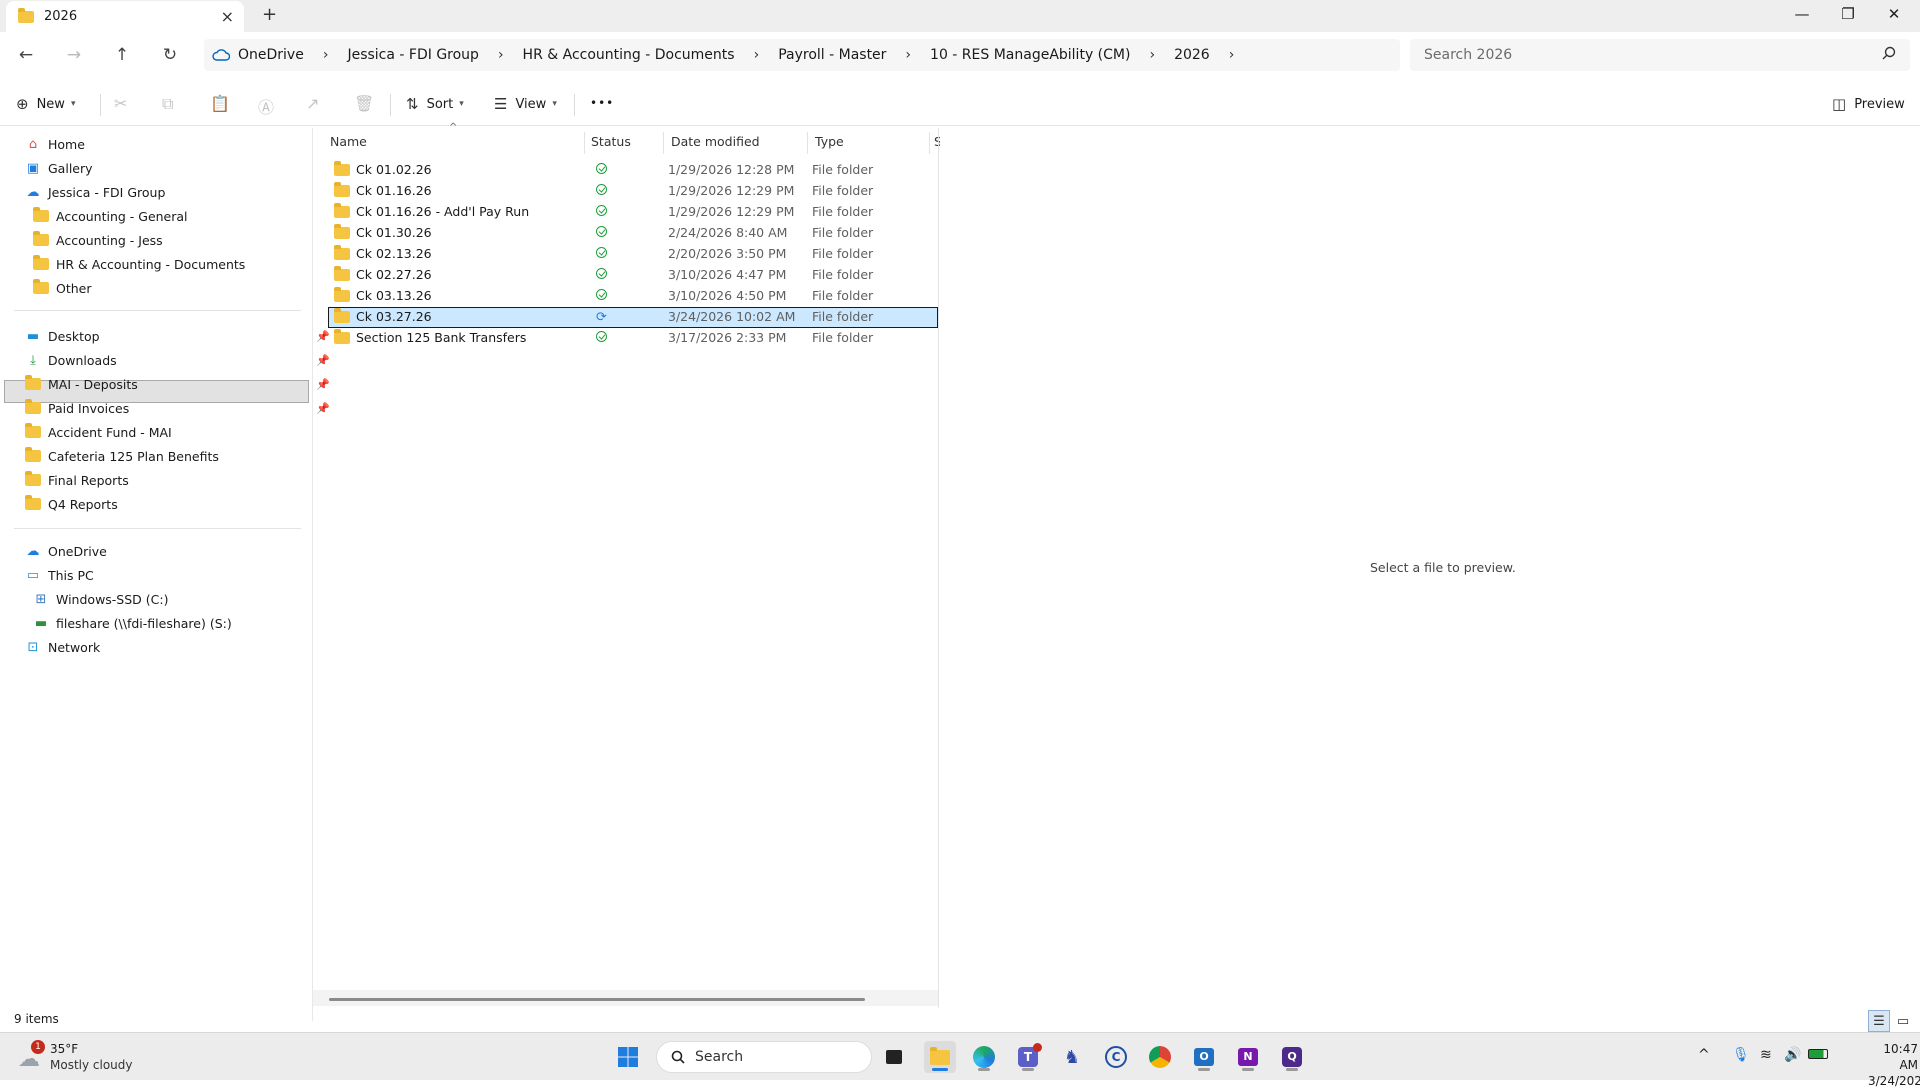 The width and height of the screenshot is (1920, 1089). I want to click on refresh-icon: ↻, so click(170, 55).